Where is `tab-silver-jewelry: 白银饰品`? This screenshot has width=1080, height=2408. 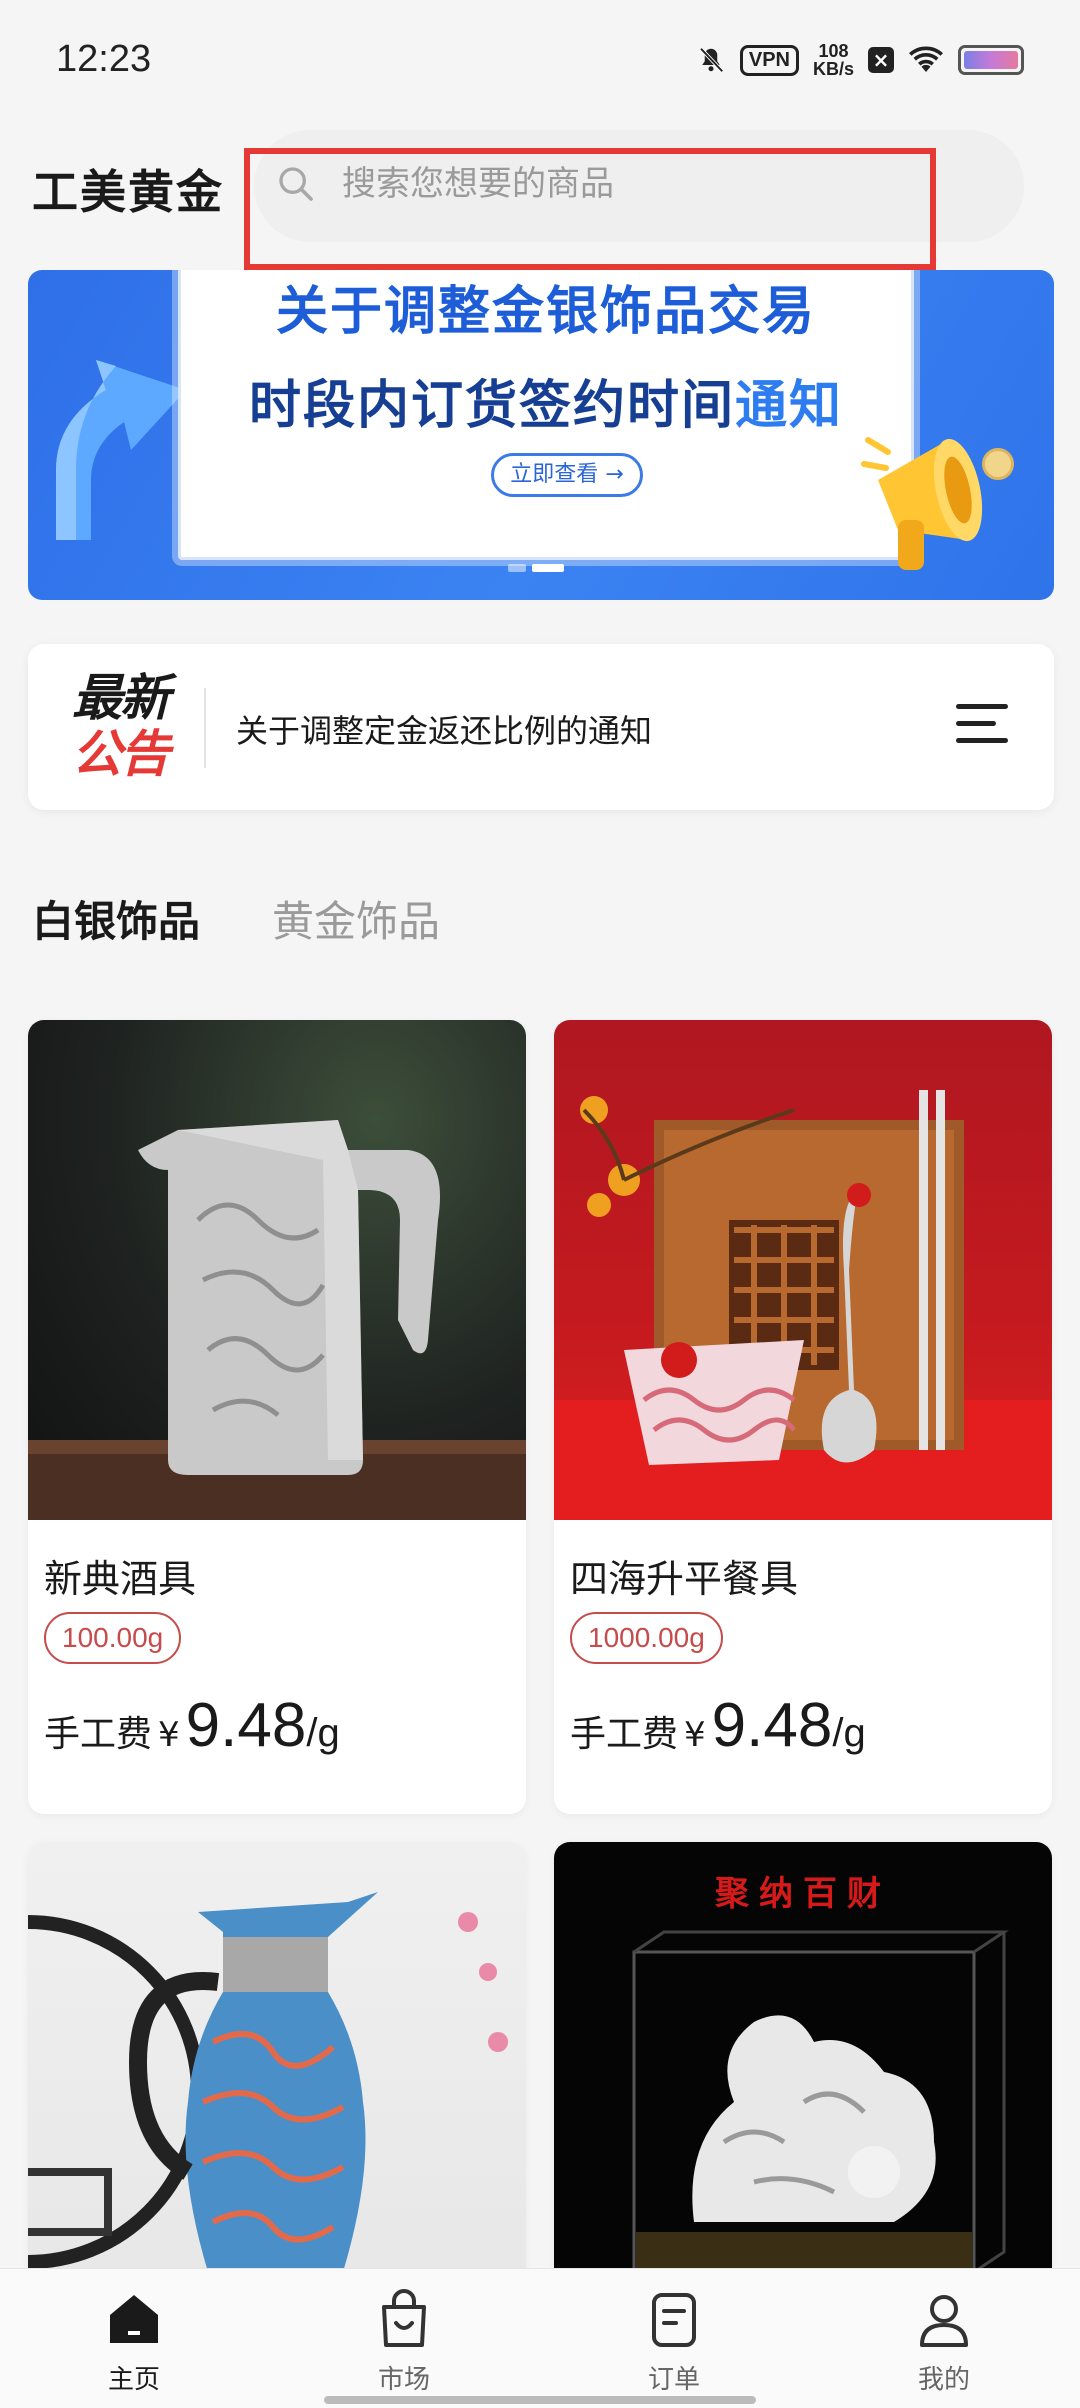 tab-silver-jewelry: 白银饰品 is located at coordinates (116, 918).